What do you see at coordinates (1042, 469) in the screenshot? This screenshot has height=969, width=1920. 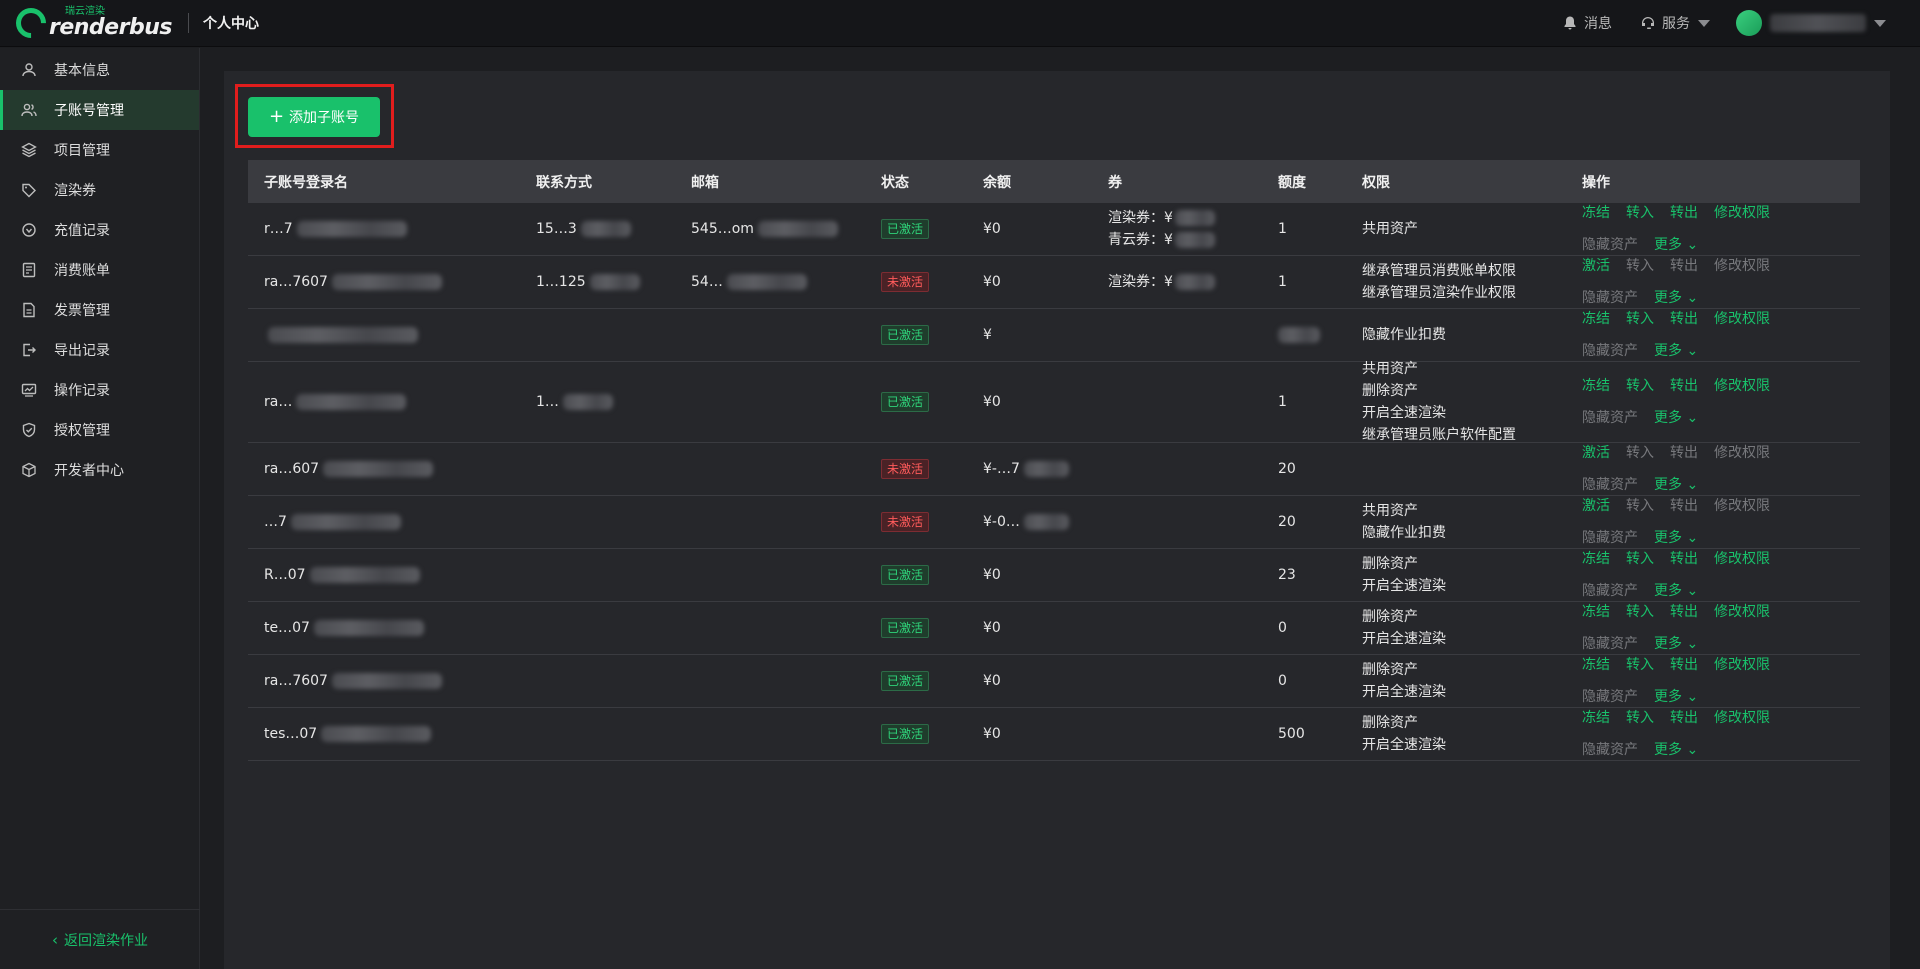 I see `balance: ¥-…7` at bounding box center [1042, 469].